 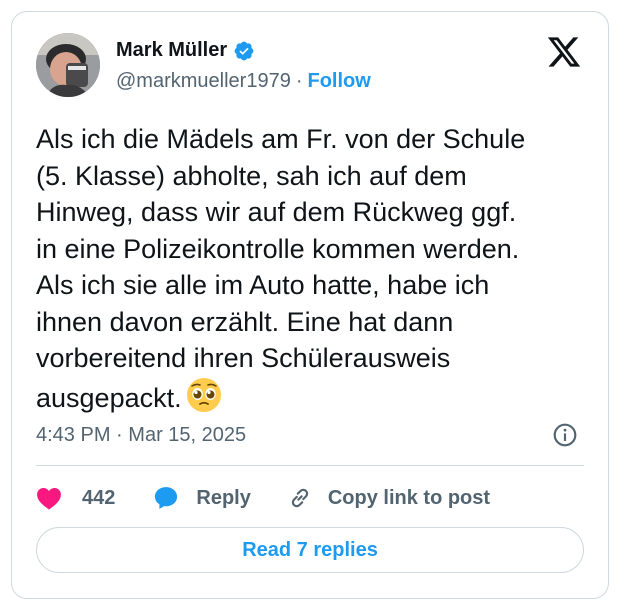 I want to click on author-handle: @markmueller1979, so click(x=203, y=81).